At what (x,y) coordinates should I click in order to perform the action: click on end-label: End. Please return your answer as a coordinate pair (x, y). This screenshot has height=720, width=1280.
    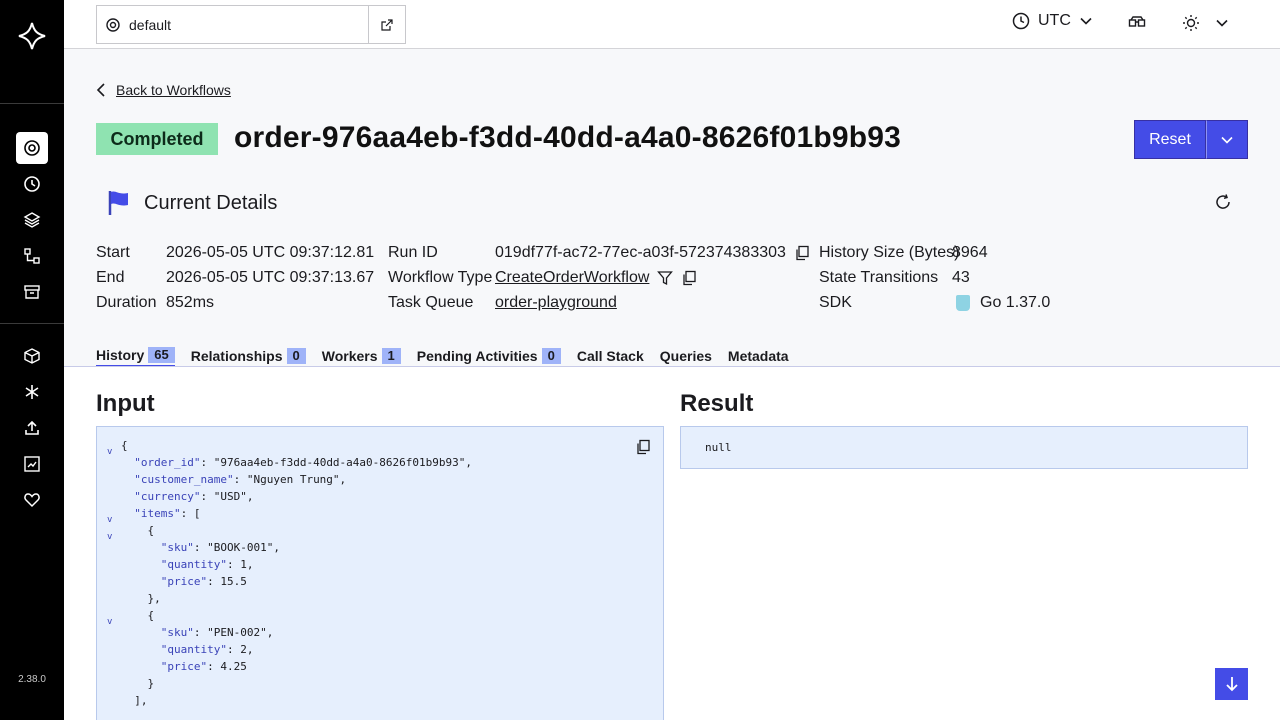
    Looking at the image, I should click on (110, 277).